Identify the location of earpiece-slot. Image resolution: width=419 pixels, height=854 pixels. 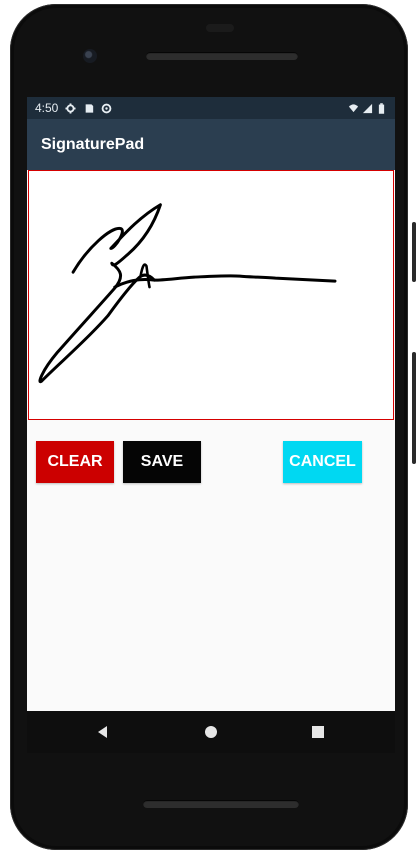
(220, 28).